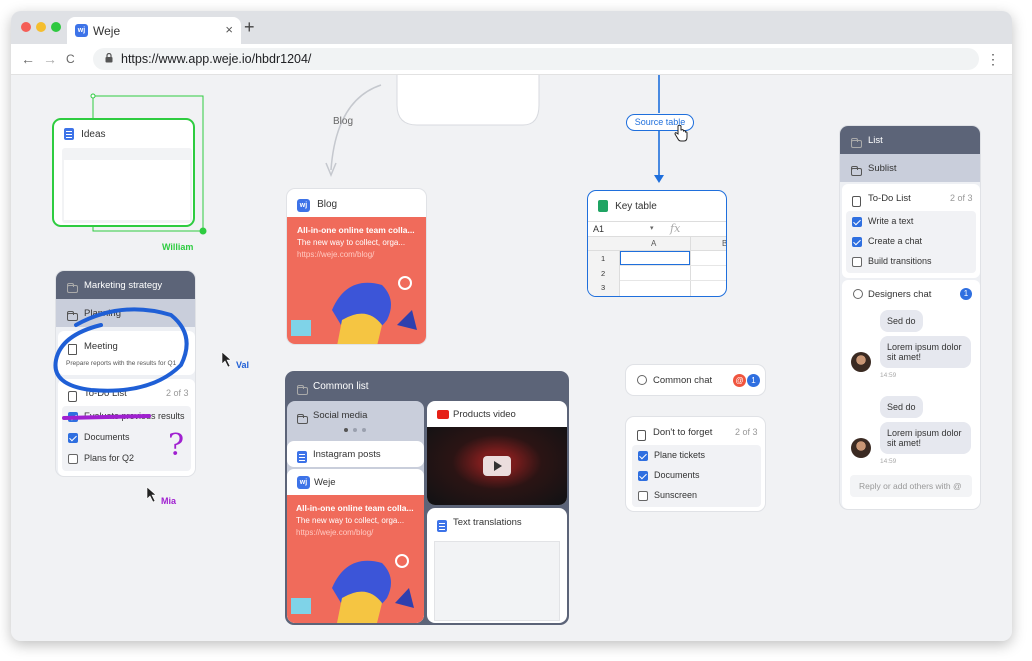 Image resolution: width=1032 pixels, height=661 pixels. What do you see at coordinates (109, 58) in the screenshot?
I see `lock-icon` at bounding box center [109, 58].